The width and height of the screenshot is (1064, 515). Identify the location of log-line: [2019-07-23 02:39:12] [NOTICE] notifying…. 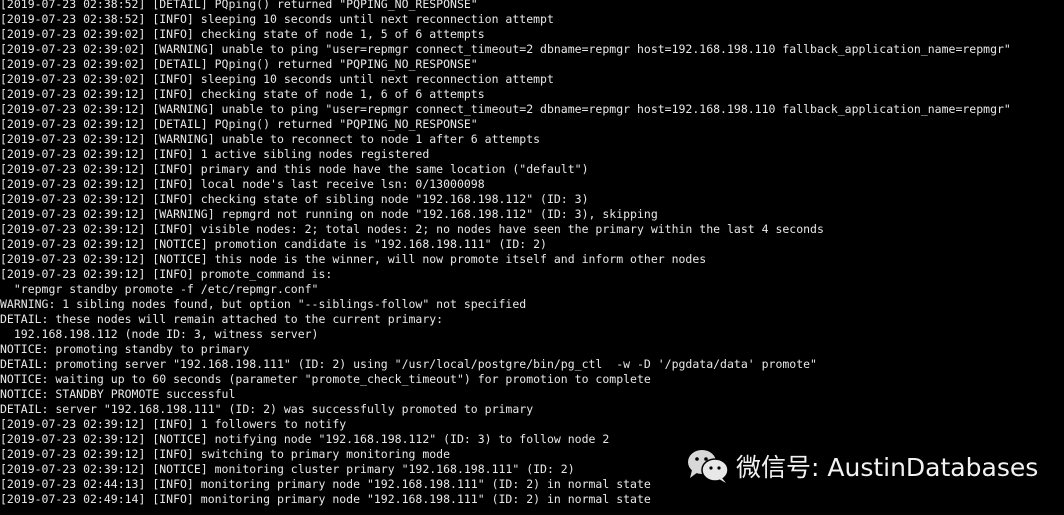
(305, 439).